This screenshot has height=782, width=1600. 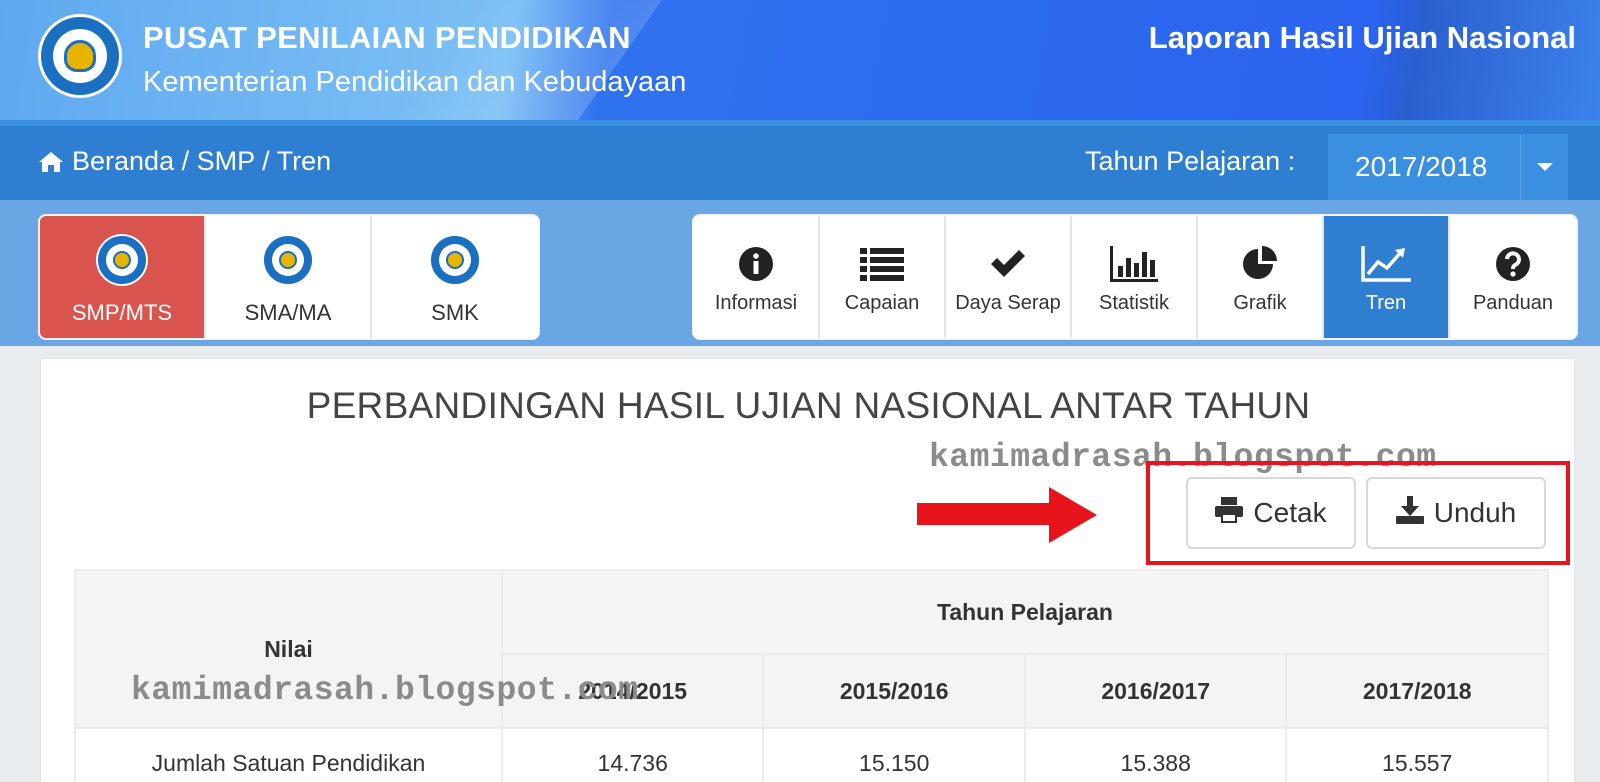 I want to click on table-cell: 15.150, so click(x=894, y=754).